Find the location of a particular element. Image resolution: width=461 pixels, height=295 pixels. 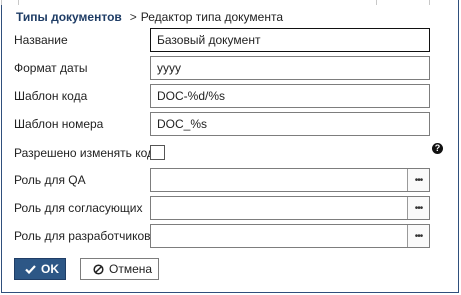

cancel-button-label: Отмена is located at coordinates (131, 269).